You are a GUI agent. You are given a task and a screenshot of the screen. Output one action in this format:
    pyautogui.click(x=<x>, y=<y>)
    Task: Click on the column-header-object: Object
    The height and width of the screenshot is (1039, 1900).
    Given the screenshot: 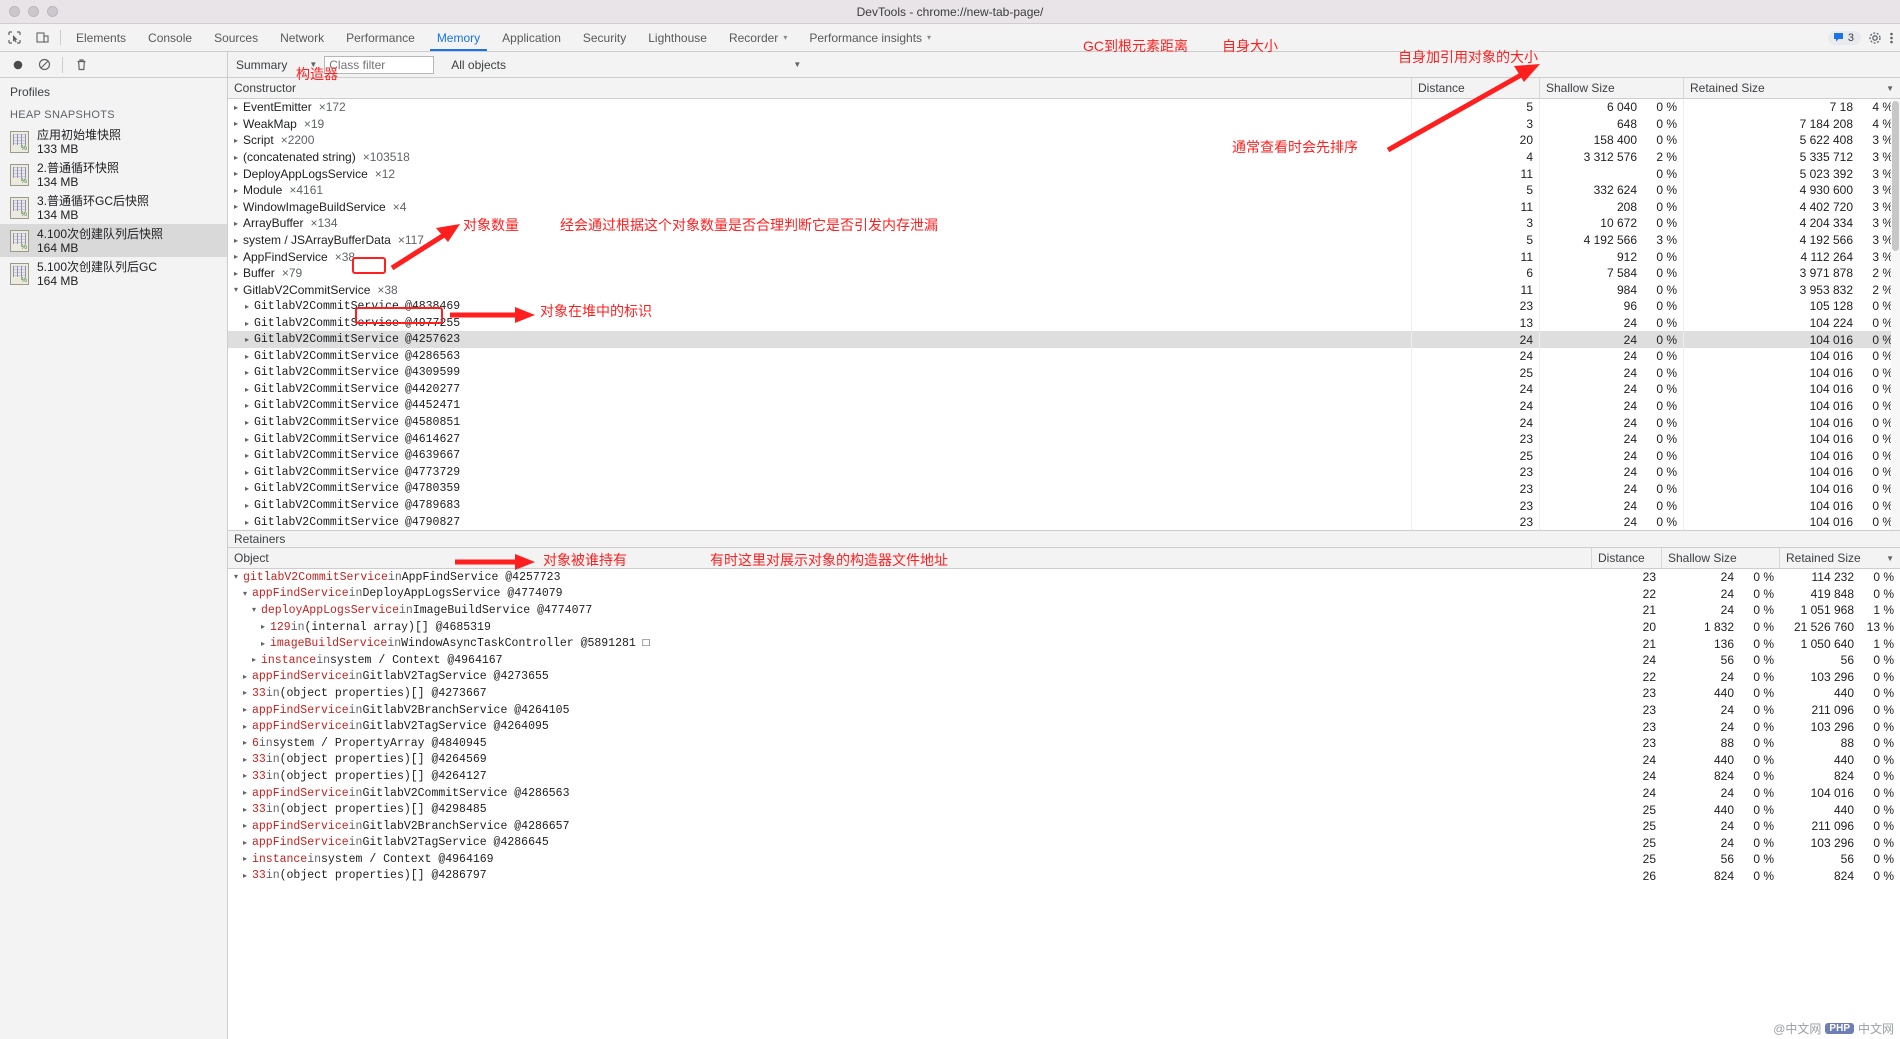 What is the action you would take?
    pyautogui.click(x=910, y=558)
    